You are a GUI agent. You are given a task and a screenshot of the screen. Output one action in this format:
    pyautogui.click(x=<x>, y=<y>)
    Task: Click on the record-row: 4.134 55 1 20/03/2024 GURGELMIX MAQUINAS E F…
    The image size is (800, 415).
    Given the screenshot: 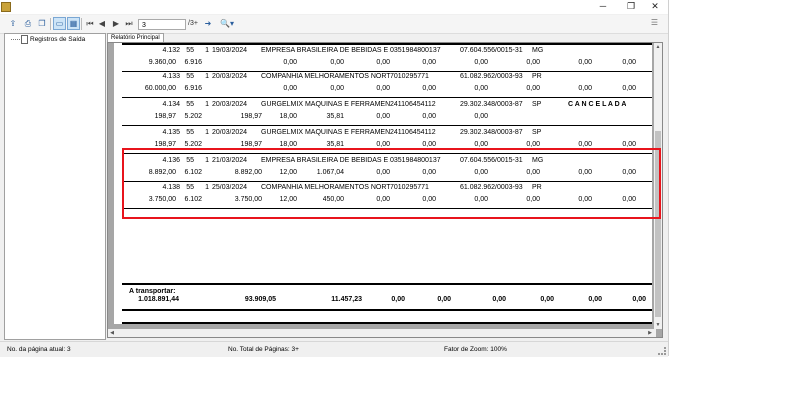 What is the action you would take?
    pyautogui.click(x=383, y=113)
    